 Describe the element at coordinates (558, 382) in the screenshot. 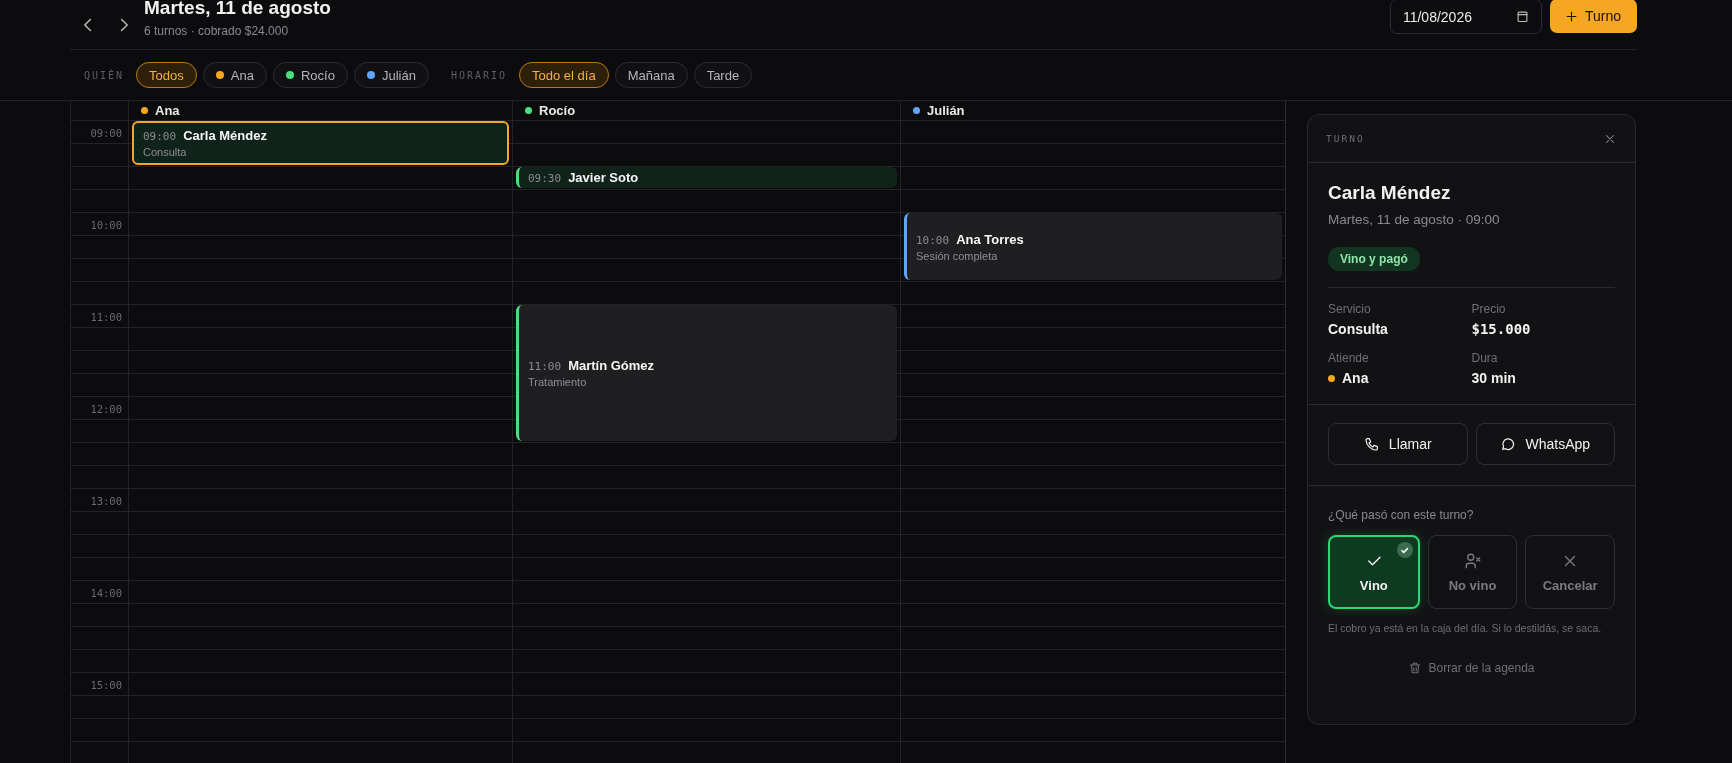

I see `service-name: Tratamiento` at that location.